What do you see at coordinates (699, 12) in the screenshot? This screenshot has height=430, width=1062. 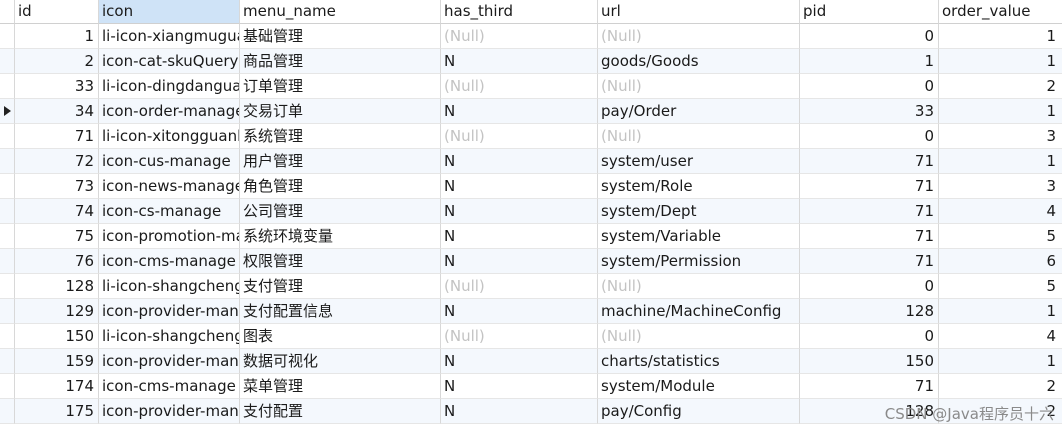 I see `column-header-url: url` at bounding box center [699, 12].